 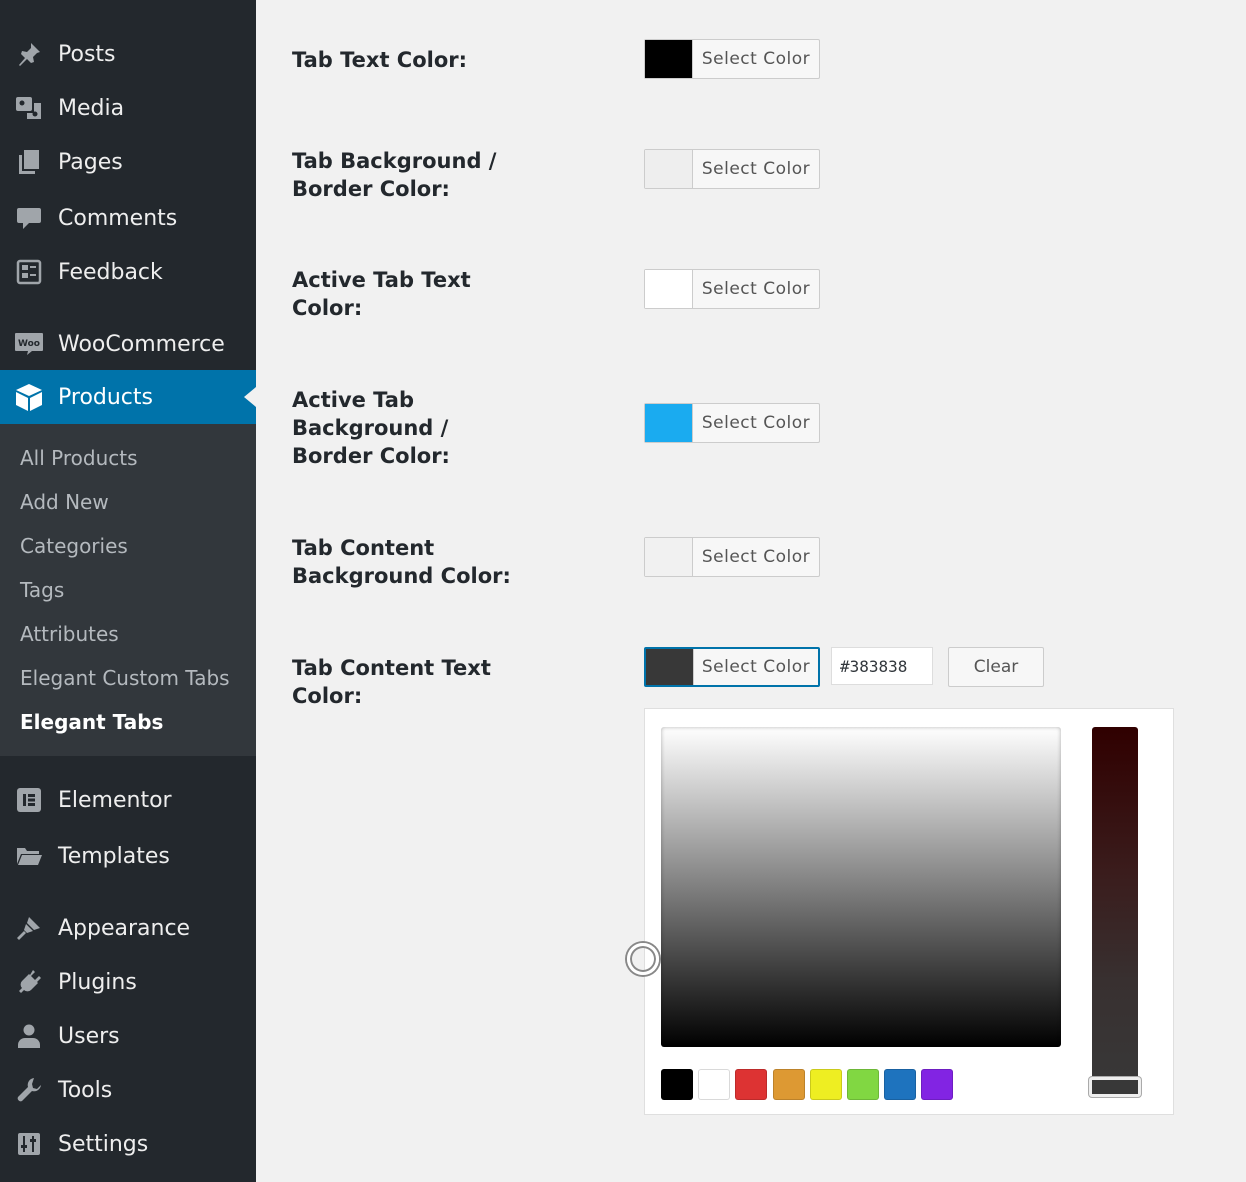 What do you see at coordinates (29, 928) in the screenshot?
I see `brush-icon` at bounding box center [29, 928].